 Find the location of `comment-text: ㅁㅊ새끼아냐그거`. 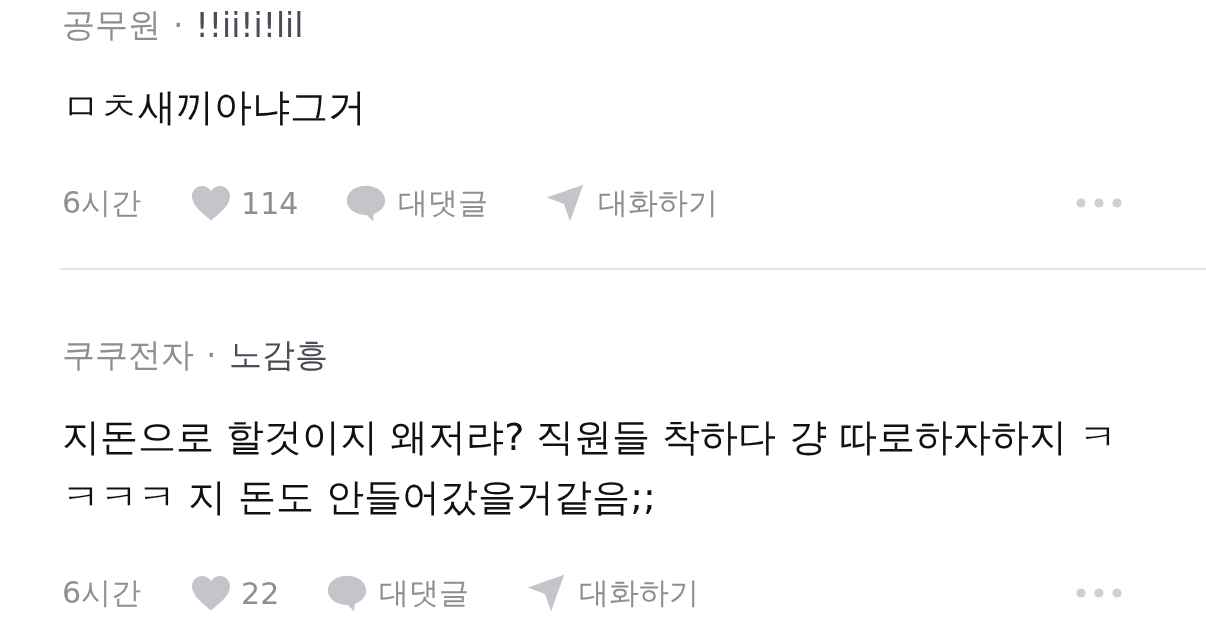

comment-text: ㅁㅊ새끼아냐그거 is located at coordinates (214, 107).